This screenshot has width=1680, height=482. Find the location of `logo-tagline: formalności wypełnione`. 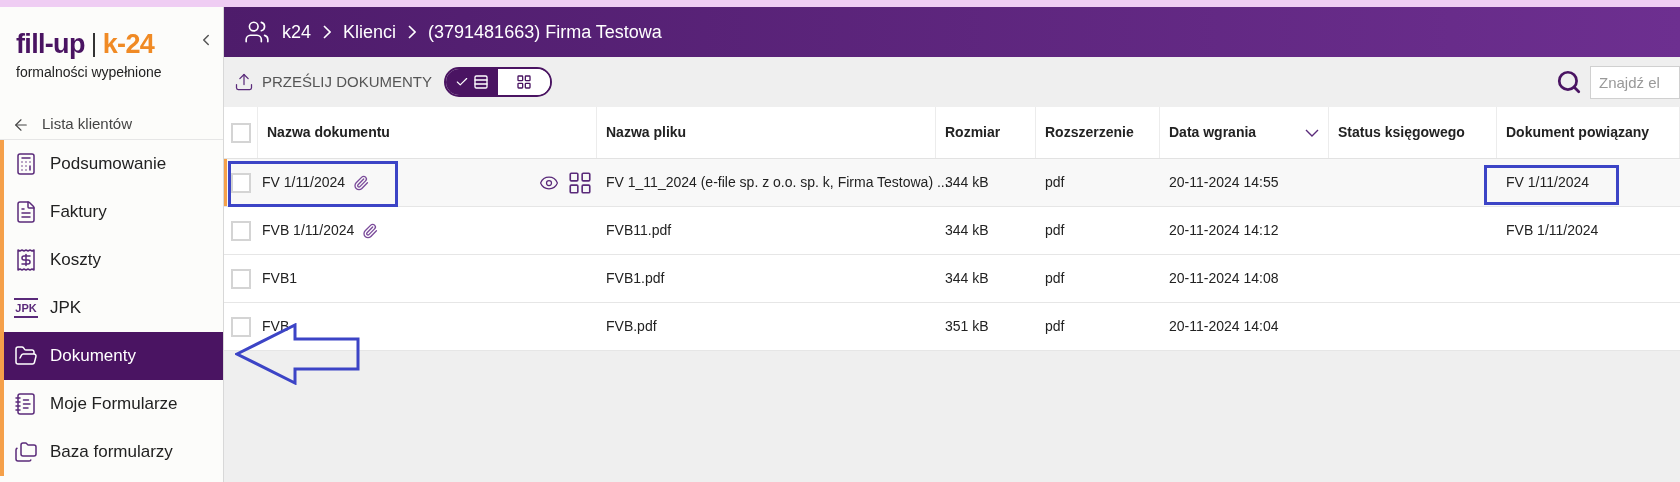

logo-tagline: formalności wypełnione is located at coordinates (89, 72).